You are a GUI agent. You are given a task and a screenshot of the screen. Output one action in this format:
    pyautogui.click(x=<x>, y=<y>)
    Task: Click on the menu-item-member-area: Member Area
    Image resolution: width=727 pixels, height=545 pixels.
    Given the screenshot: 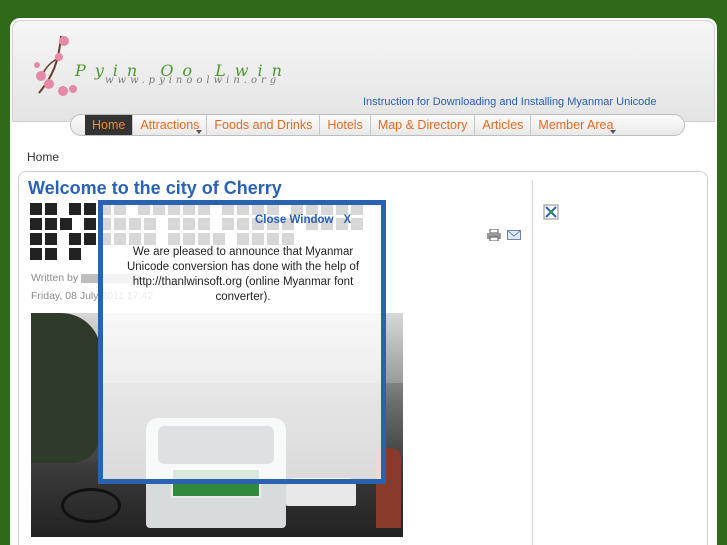 What is the action you would take?
    pyautogui.click(x=575, y=125)
    